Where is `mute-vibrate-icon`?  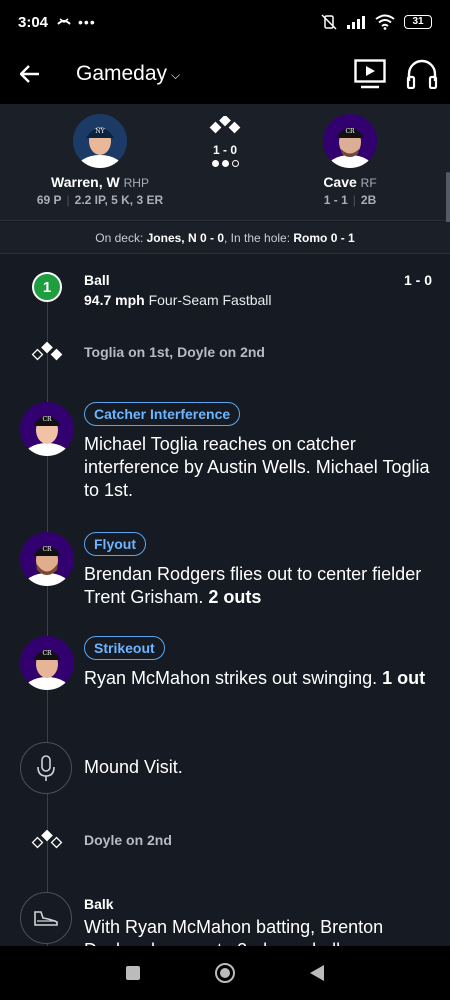 mute-vibrate-icon is located at coordinates (329, 22).